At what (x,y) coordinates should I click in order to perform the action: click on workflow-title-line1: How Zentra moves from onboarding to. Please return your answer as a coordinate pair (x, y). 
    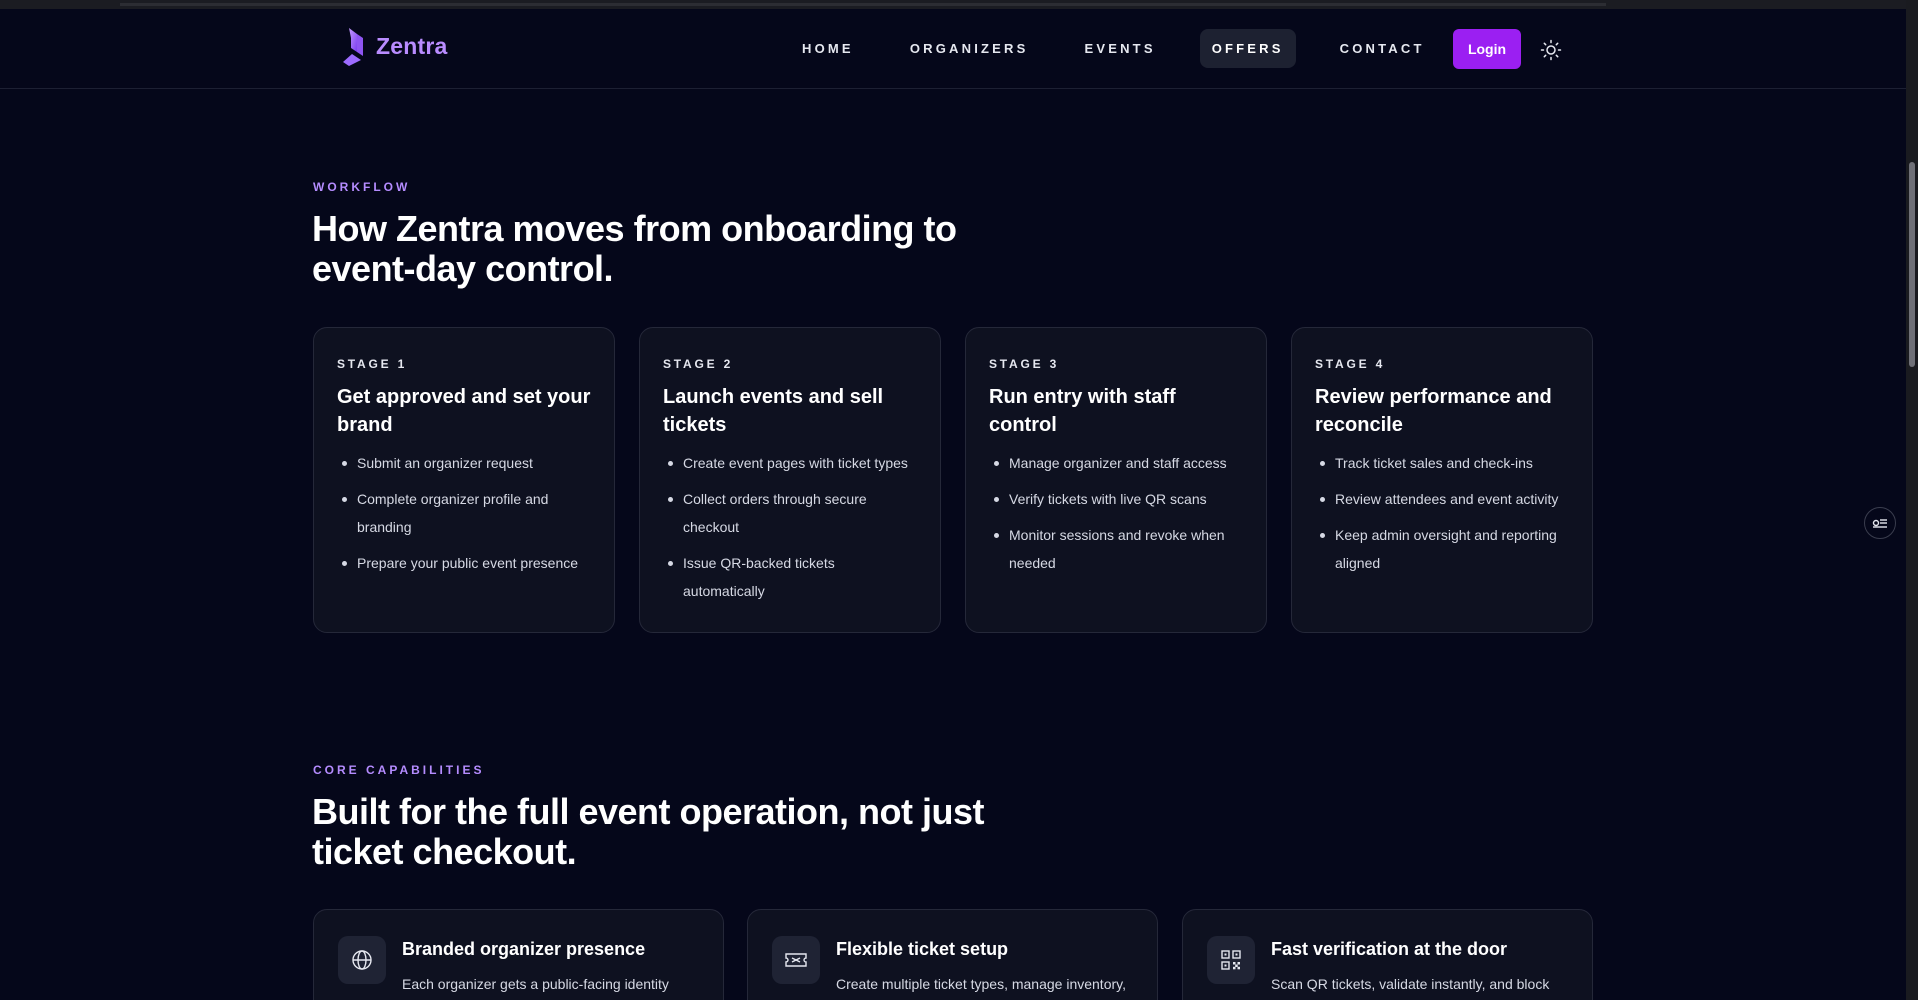
    Looking at the image, I should click on (634, 228).